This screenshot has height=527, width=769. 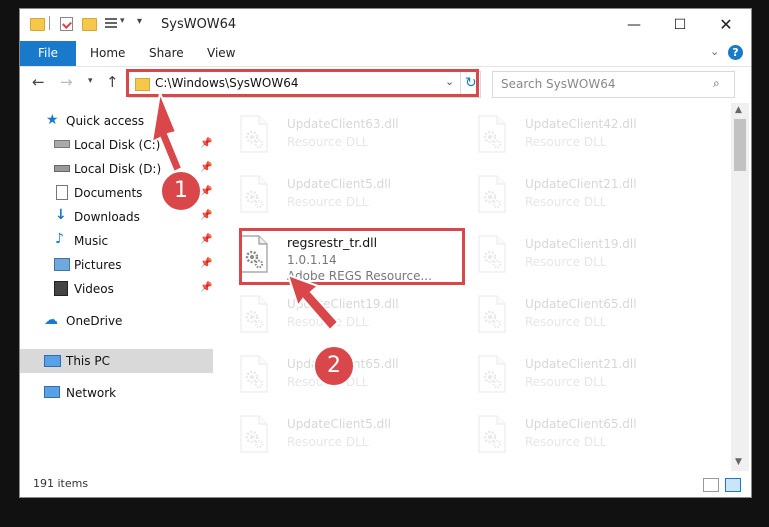 What do you see at coordinates (245, 210) in the screenshot?
I see `annotation-arrows` at bounding box center [245, 210].